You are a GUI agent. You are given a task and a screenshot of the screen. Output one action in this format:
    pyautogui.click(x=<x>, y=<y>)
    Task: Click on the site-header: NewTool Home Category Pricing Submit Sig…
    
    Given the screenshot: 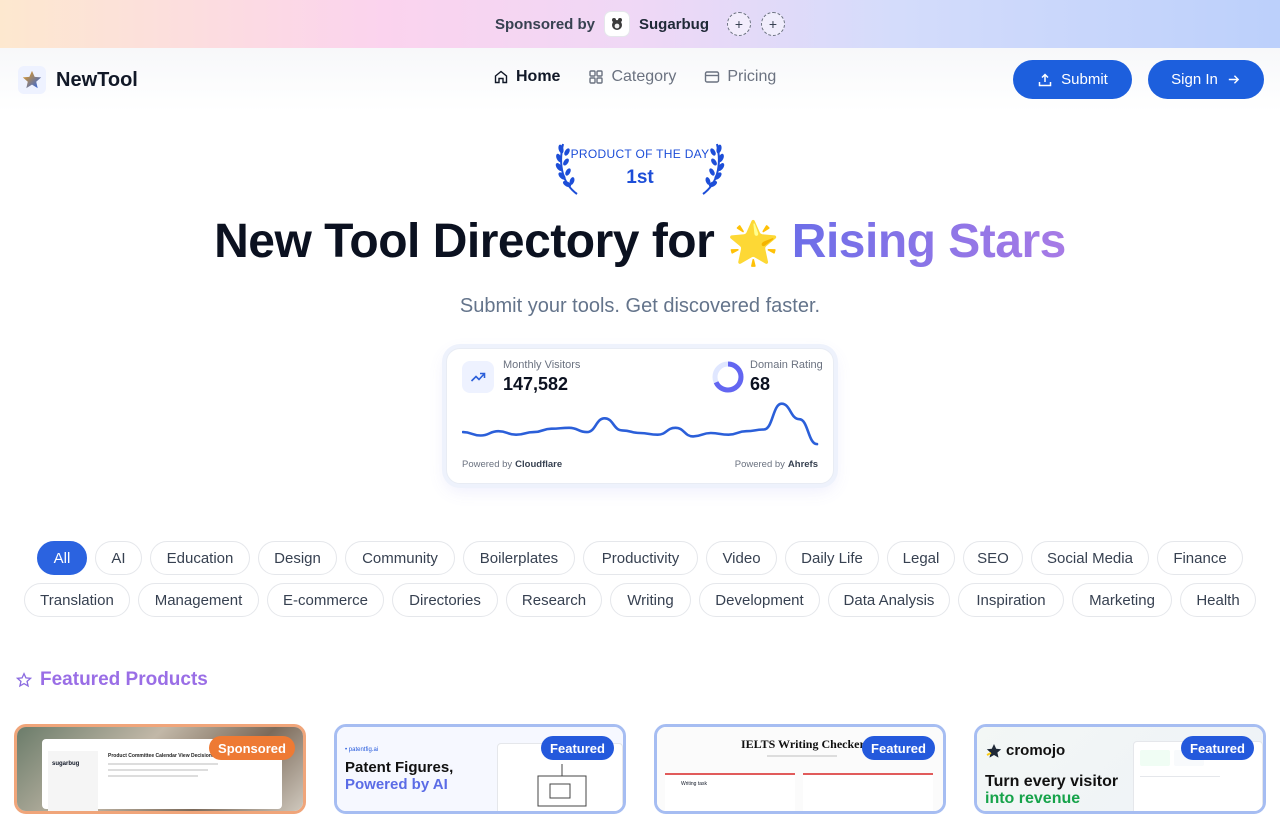 What is the action you would take?
    pyautogui.click(x=640, y=80)
    